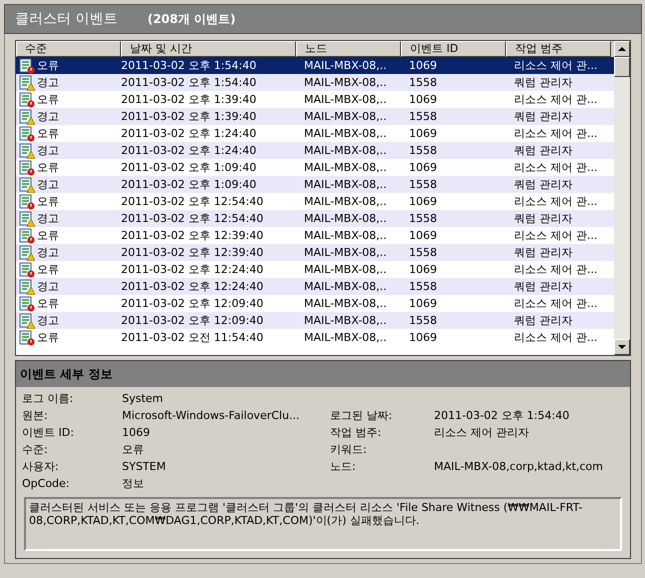 The width and height of the screenshot is (645, 578). I want to click on field-label: 수준:, so click(35, 449).